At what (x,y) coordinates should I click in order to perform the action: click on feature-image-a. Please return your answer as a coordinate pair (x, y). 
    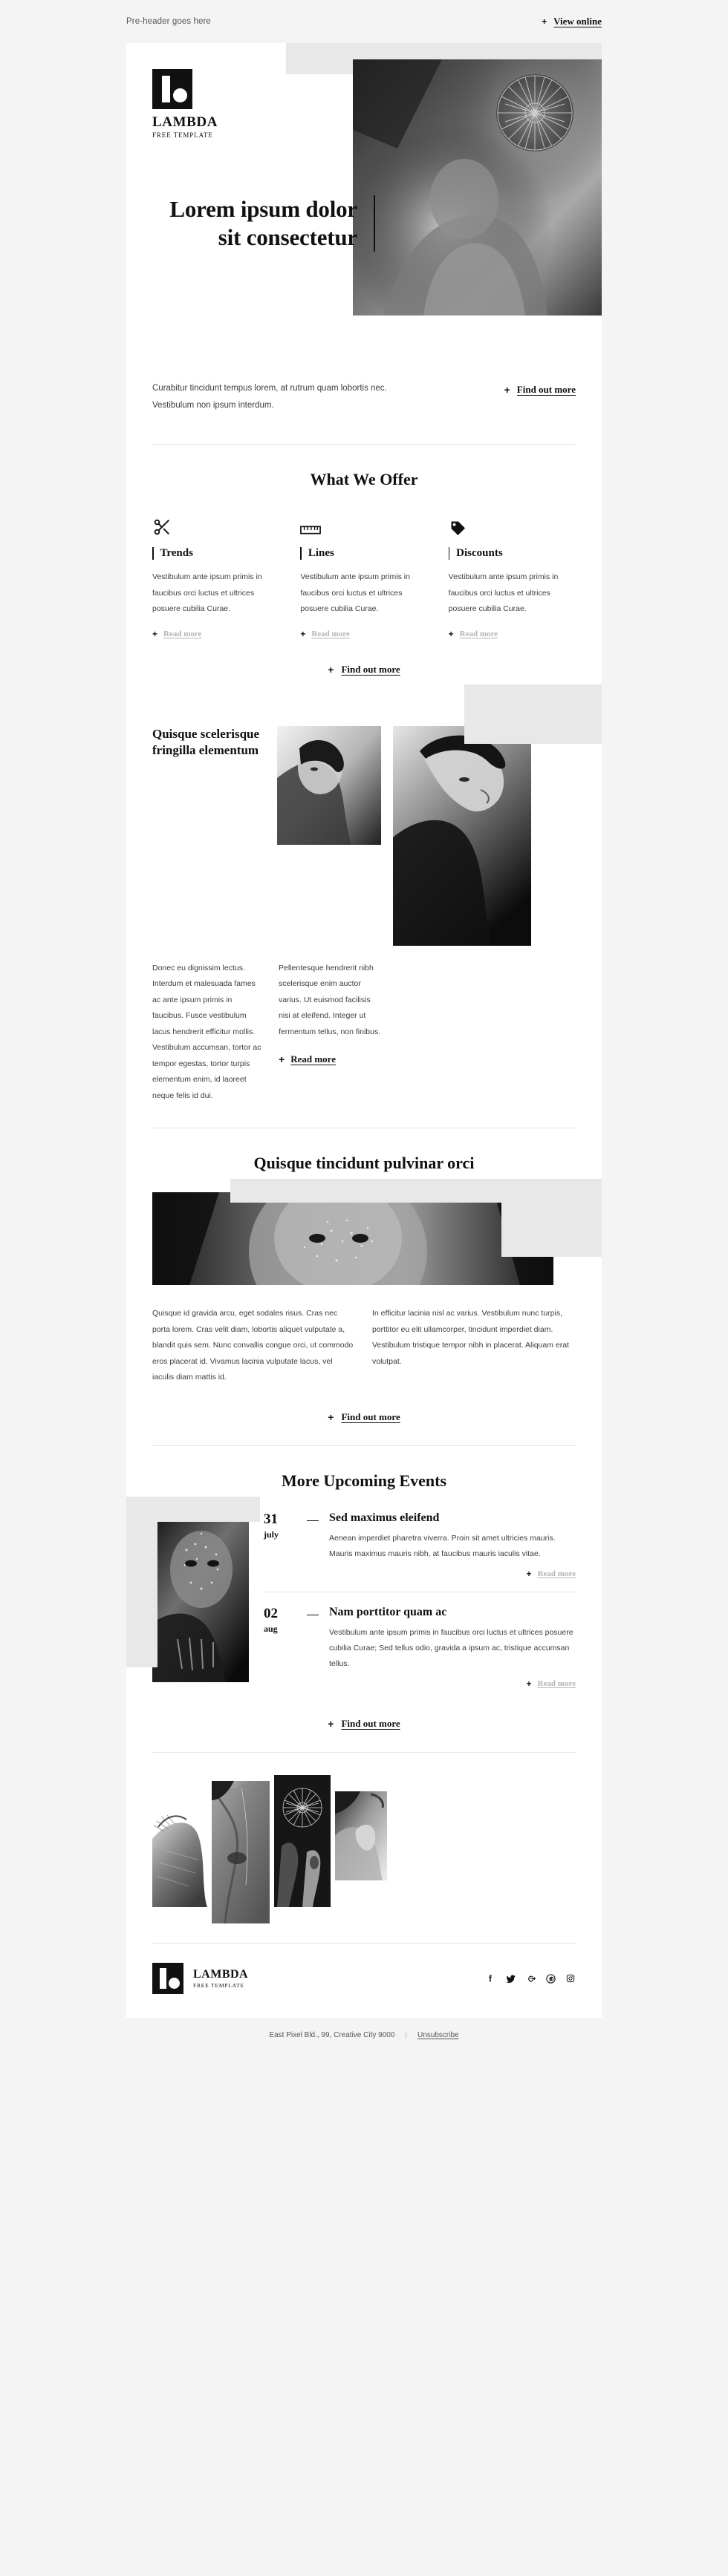
    Looking at the image, I should click on (329, 785).